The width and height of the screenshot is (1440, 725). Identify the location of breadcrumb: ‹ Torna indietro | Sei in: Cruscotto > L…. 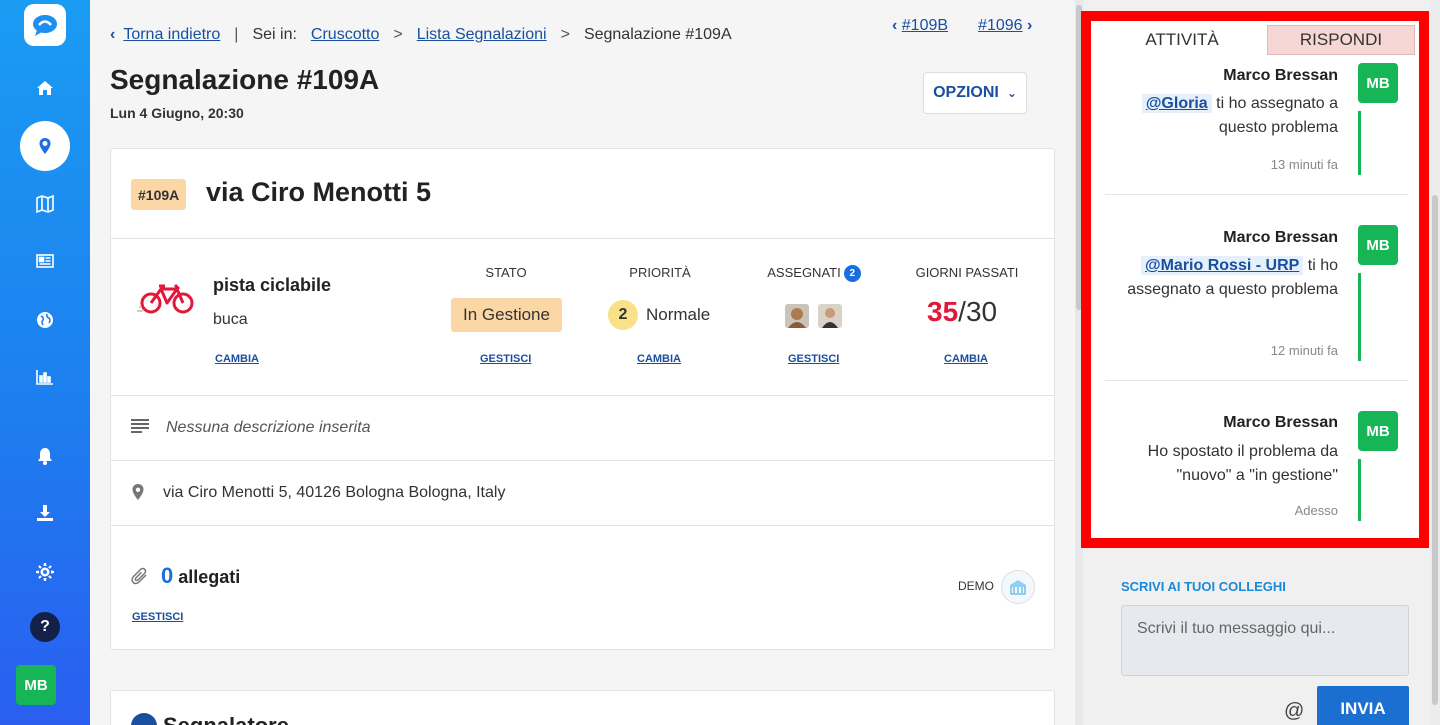
(421, 35).